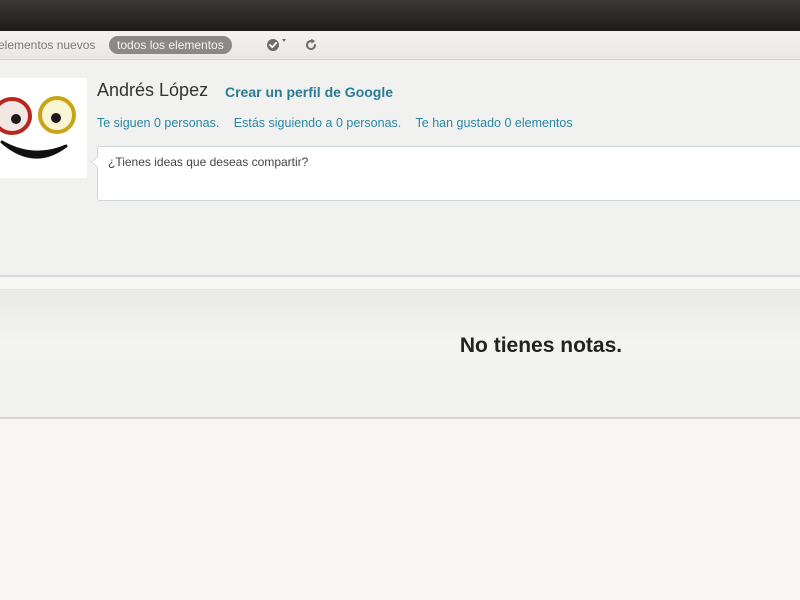  I want to click on user-name: Andrés López, so click(153, 90).